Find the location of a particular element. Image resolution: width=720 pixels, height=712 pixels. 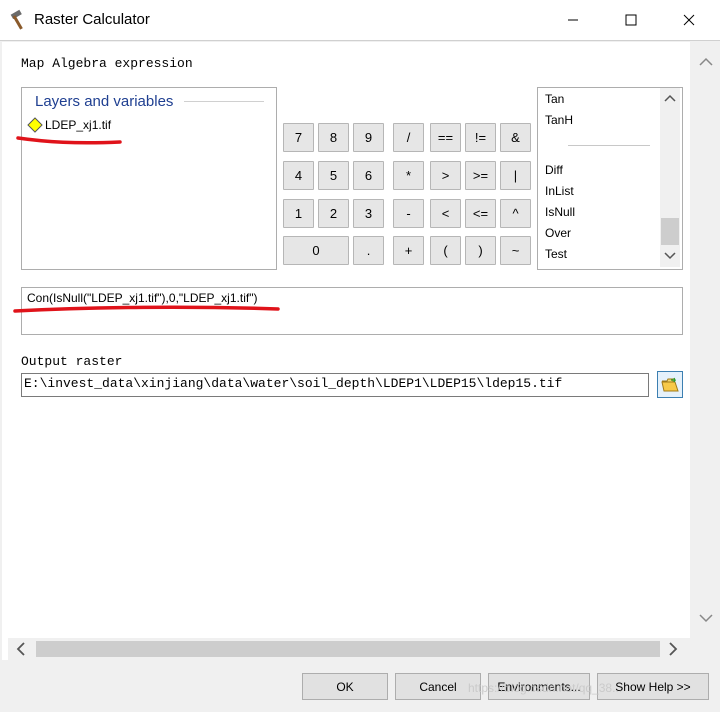

calc-key-button: 9 is located at coordinates (368, 137).